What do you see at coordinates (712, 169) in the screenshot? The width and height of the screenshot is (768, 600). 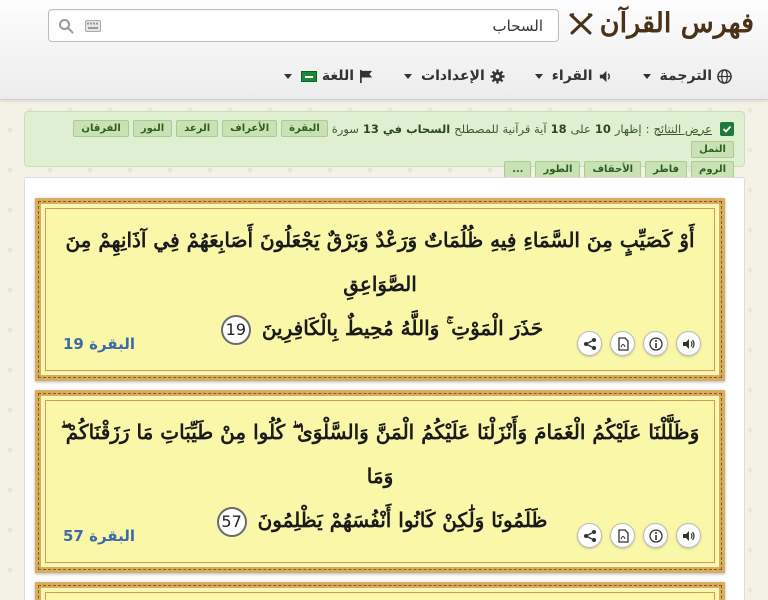 I see `surah-tag: الروم` at bounding box center [712, 169].